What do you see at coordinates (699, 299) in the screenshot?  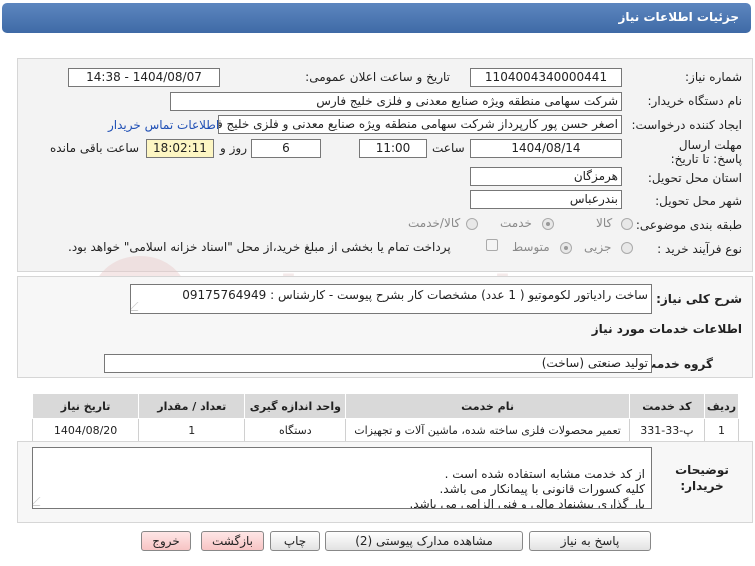 I see `summary-label: شرح کلی نیاز:` at bounding box center [699, 299].